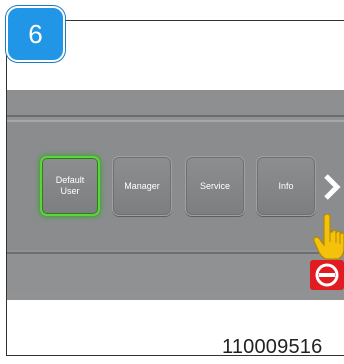 The width and height of the screenshot is (344, 364). What do you see at coordinates (35, 34) in the screenshot?
I see `step-number-badge: 6` at bounding box center [35, 34].